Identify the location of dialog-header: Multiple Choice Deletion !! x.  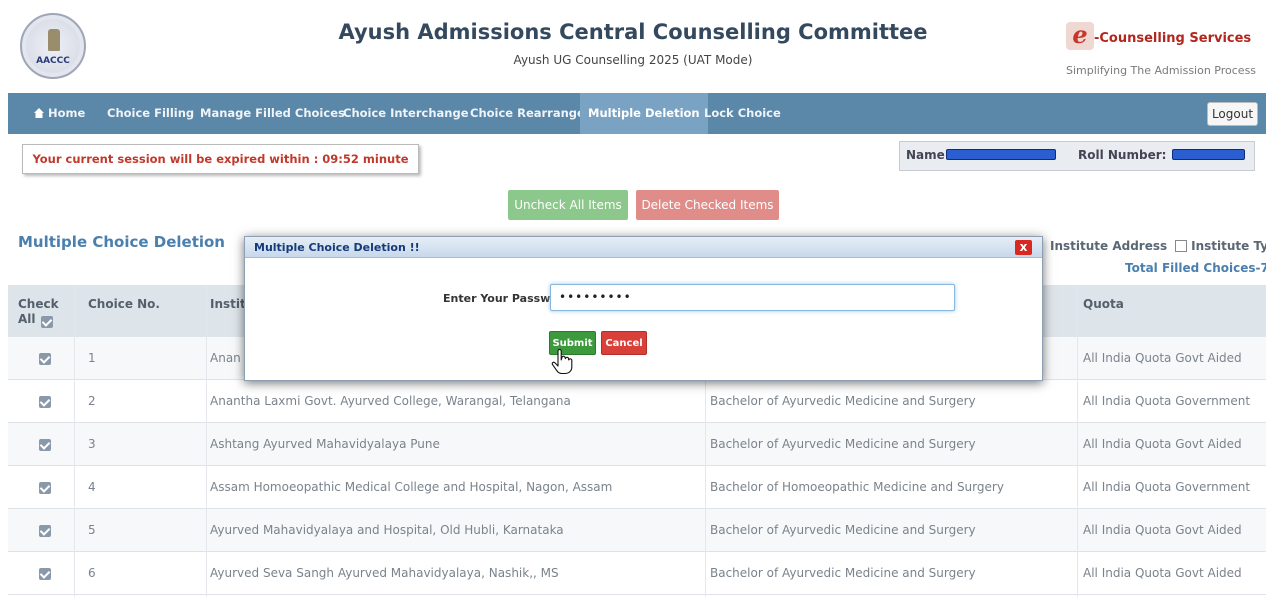
(643, 247).